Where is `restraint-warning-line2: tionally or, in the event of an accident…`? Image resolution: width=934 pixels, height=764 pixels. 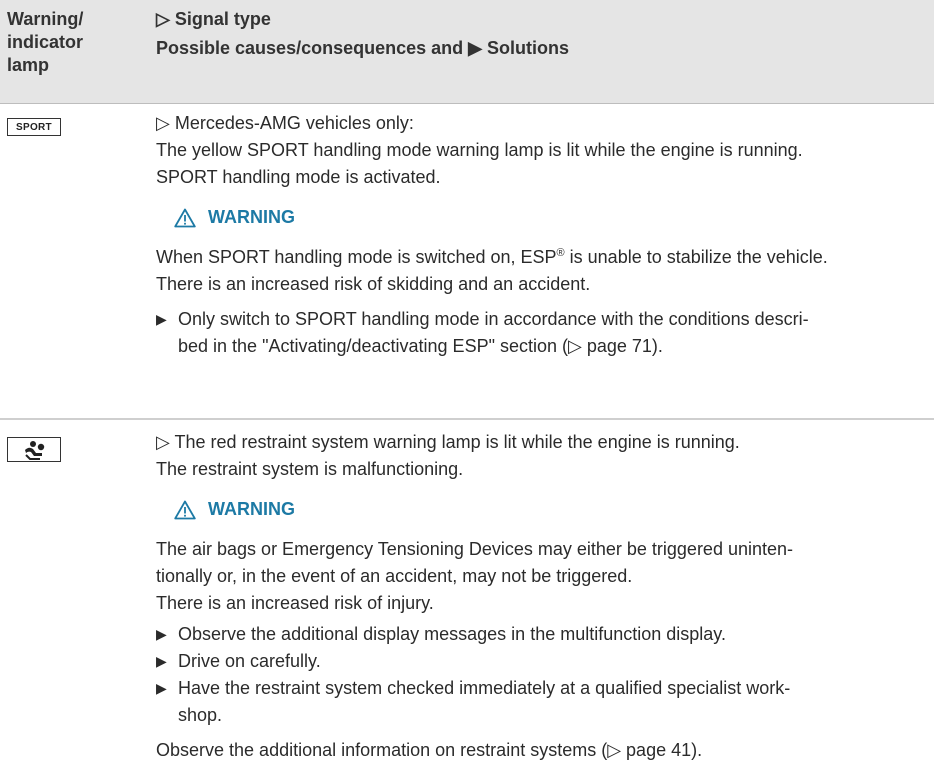
restraint-warning-line2: tionally or, in the event of an accident… is located at coordinates (394, 576).